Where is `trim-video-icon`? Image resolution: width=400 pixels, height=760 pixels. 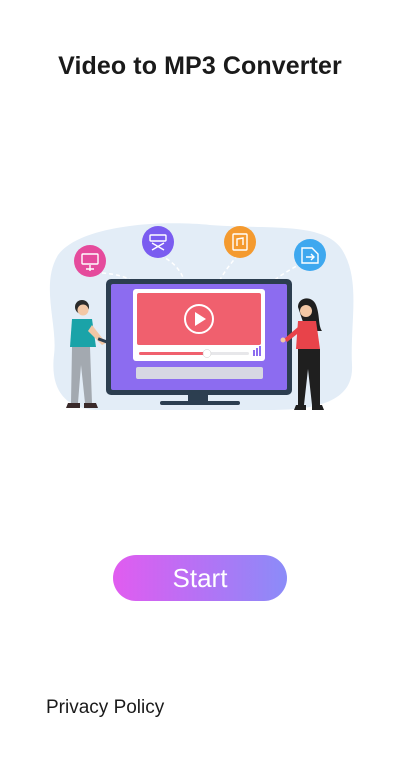 trim-video-icon is located at coordinates (158, 242).